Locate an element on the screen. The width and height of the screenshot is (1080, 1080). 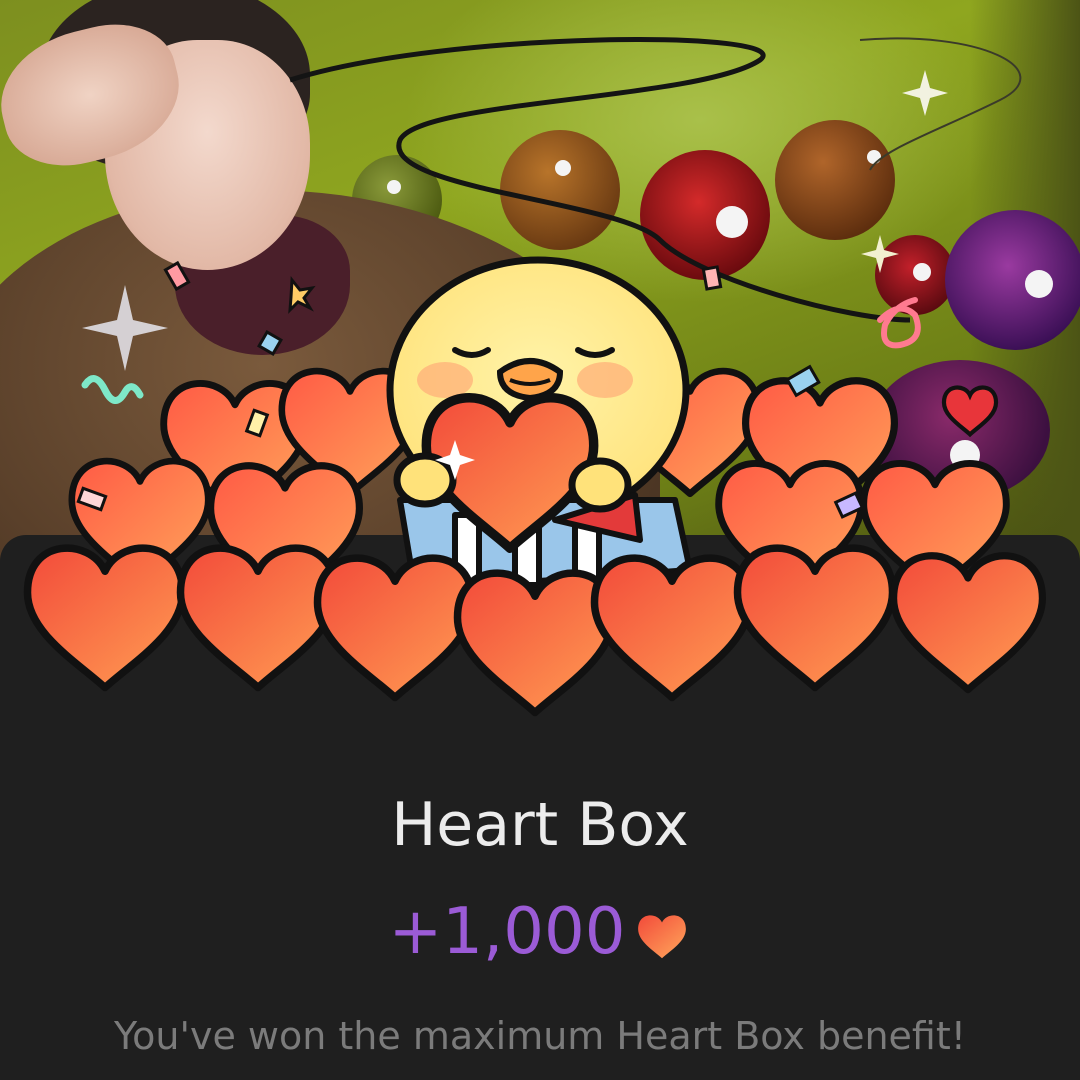
reward-title: Heart Box is located at coordinates (540, 825).